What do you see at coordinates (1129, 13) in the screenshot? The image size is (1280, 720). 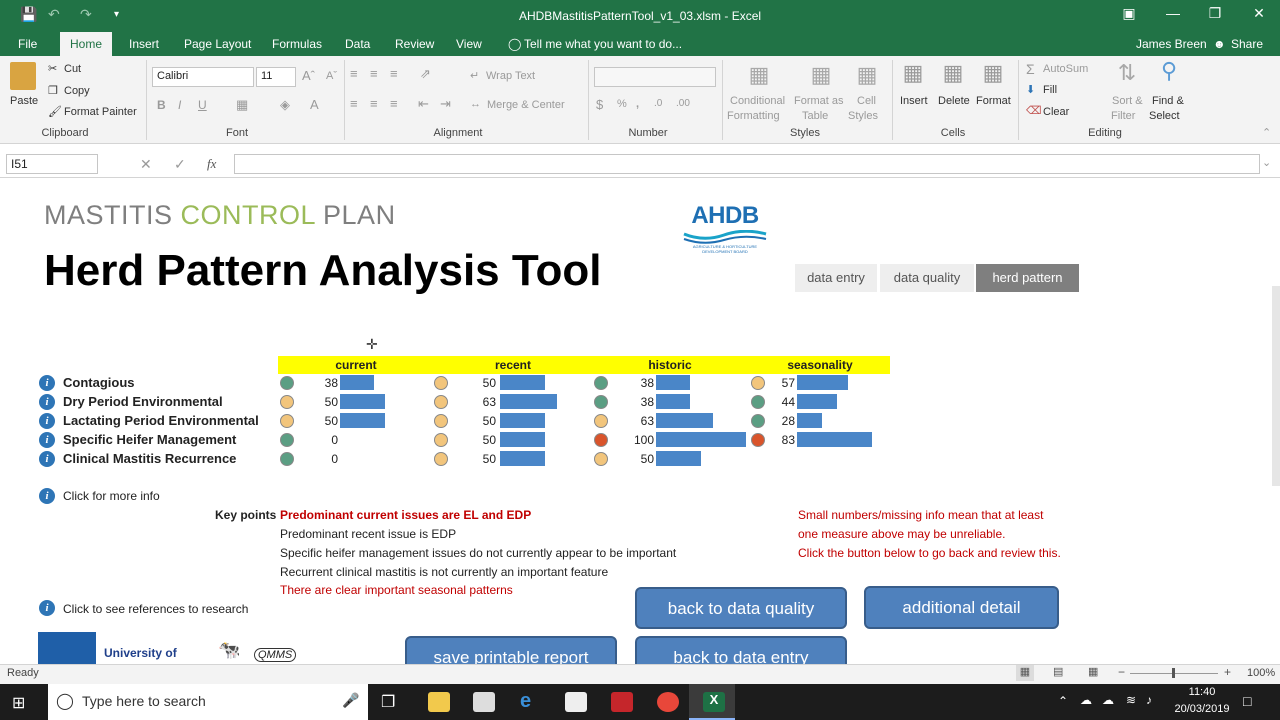 I see `ribbon-display-icon: ▣` at bounding box center [1129, 13].